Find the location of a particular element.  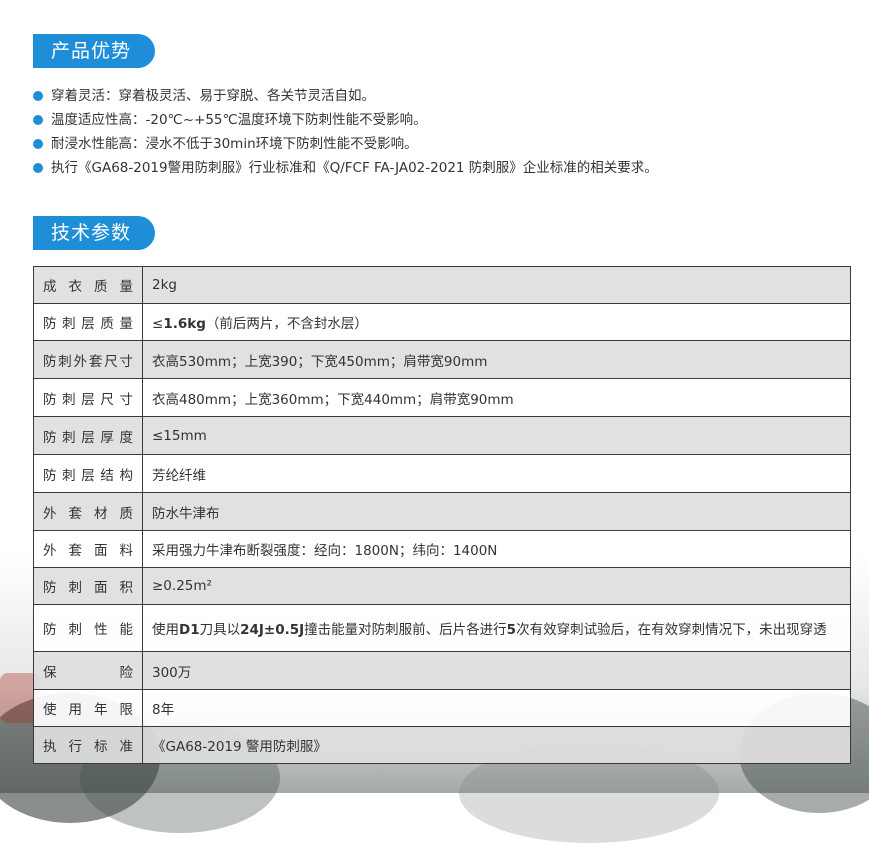

spec-value: 衣高480mm；上宽360mm；下宽440mm；肩带宽90mm is located at coordinates (496, 397).